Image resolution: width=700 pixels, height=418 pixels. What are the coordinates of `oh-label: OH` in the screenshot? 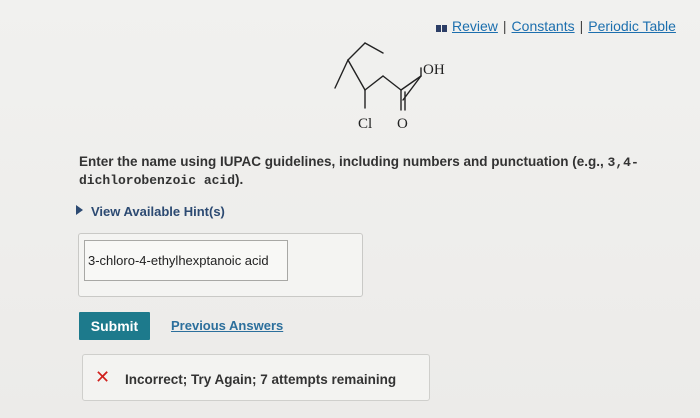 It's located at (434, 70).